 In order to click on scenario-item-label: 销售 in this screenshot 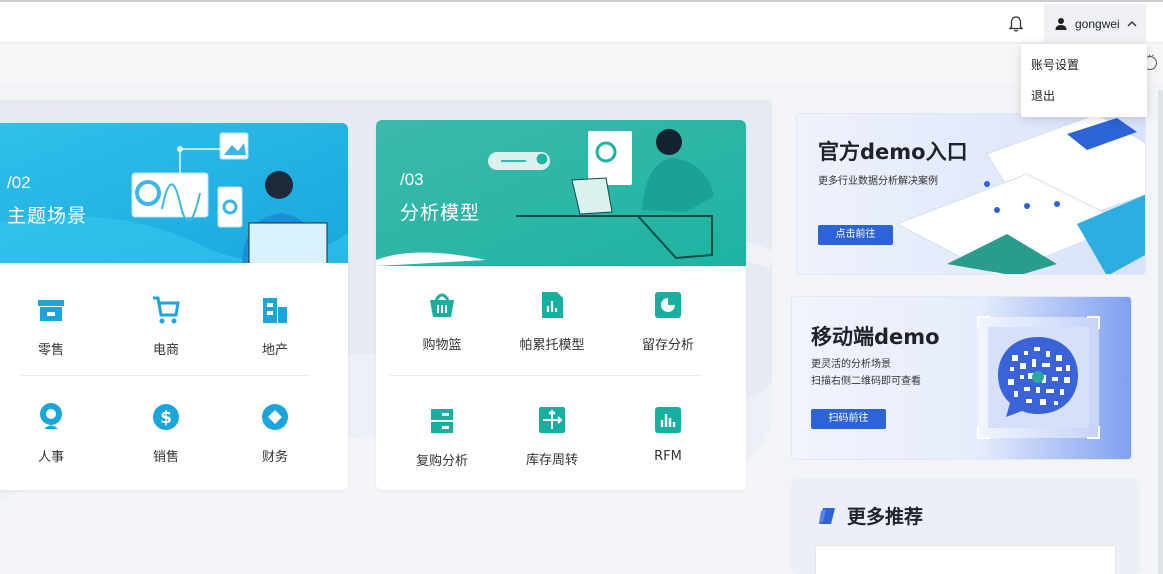, I will do `click(165, 457)`.